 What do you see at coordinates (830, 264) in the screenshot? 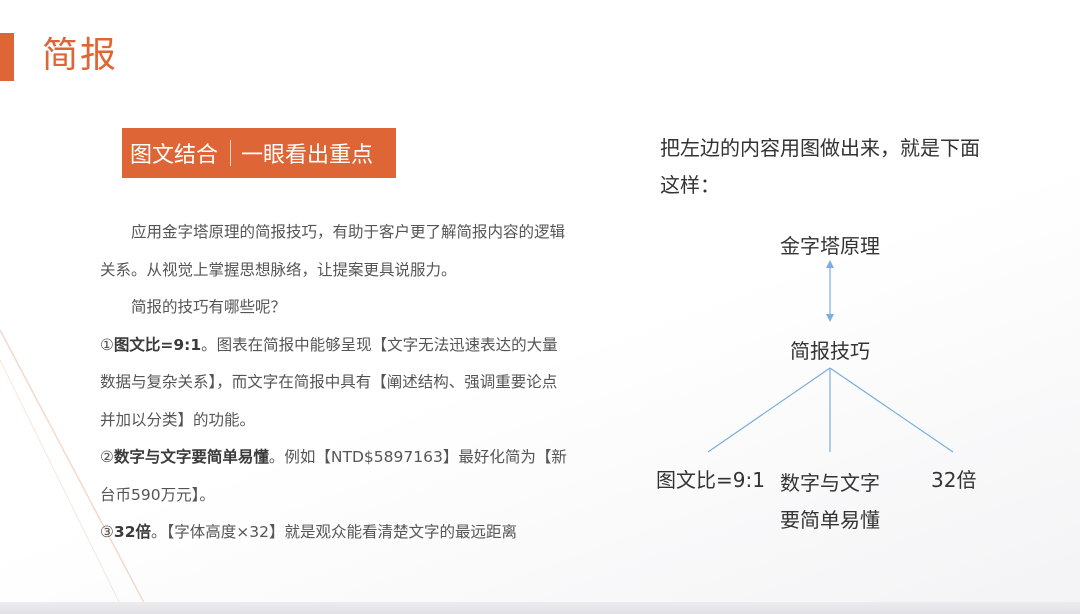
I see `arrow-up-head` at bounding box center [830, 264].